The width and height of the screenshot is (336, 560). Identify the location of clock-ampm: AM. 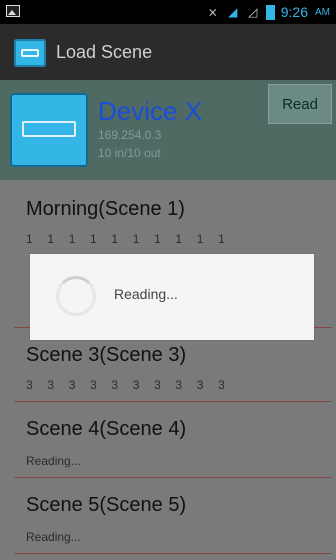
(322, 12).